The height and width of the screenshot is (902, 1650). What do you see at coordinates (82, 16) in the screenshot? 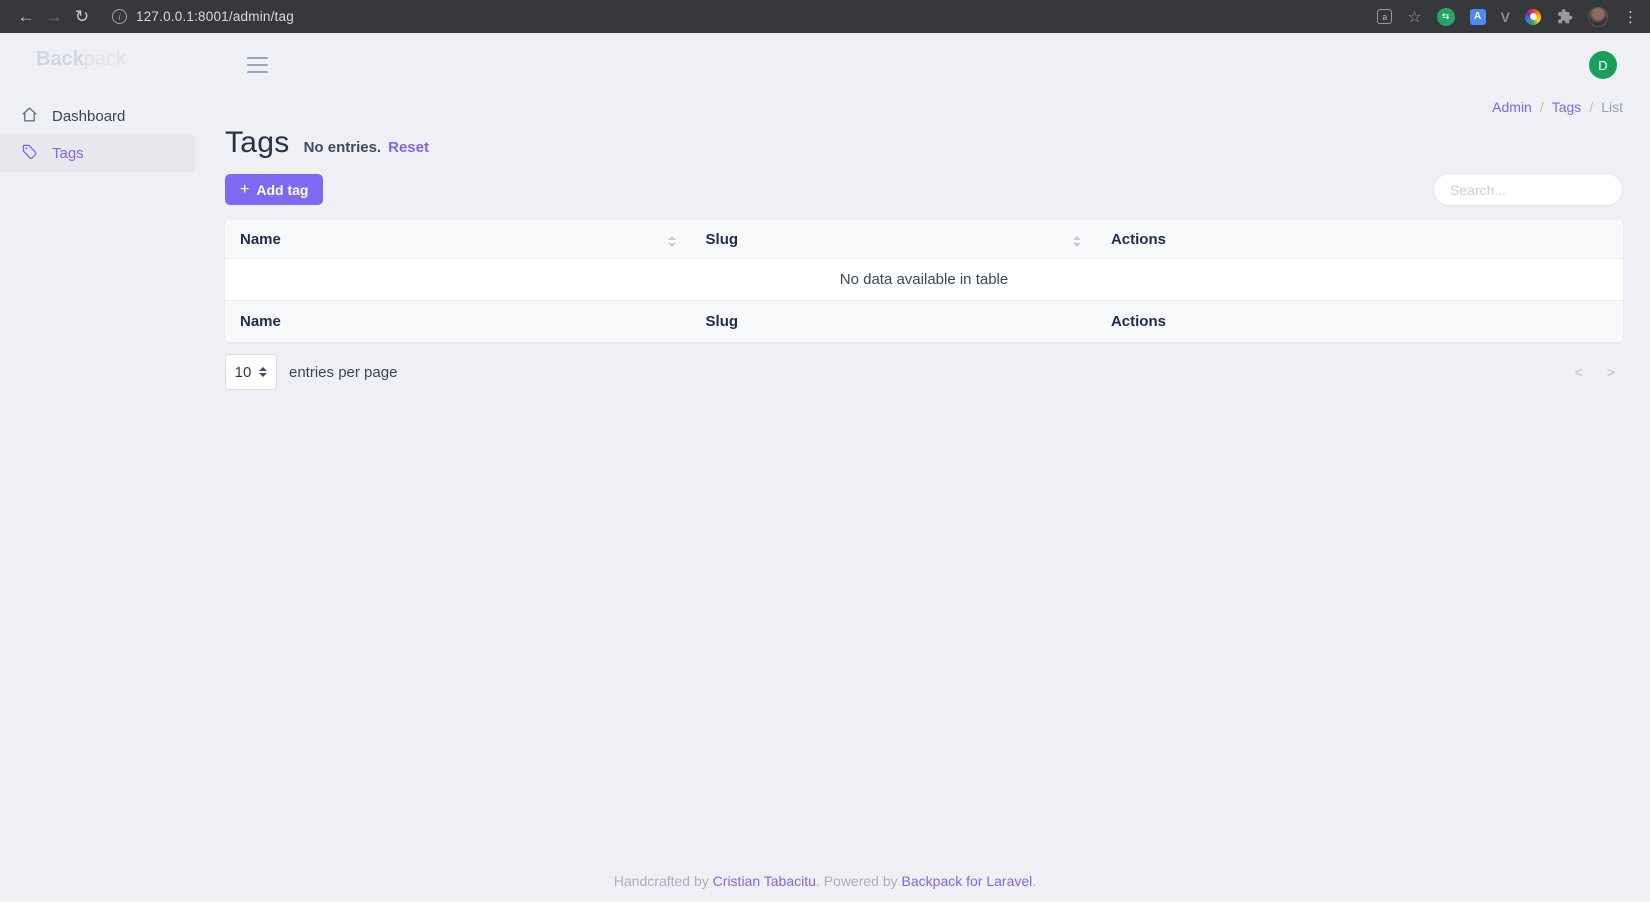
I see `browser-reload-icon: ↻` at bounding box center [82, 16].